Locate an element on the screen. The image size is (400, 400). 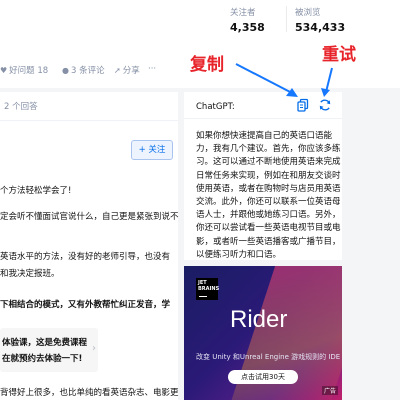
ad-product-name: Rider is located at coordinates (259, 319).